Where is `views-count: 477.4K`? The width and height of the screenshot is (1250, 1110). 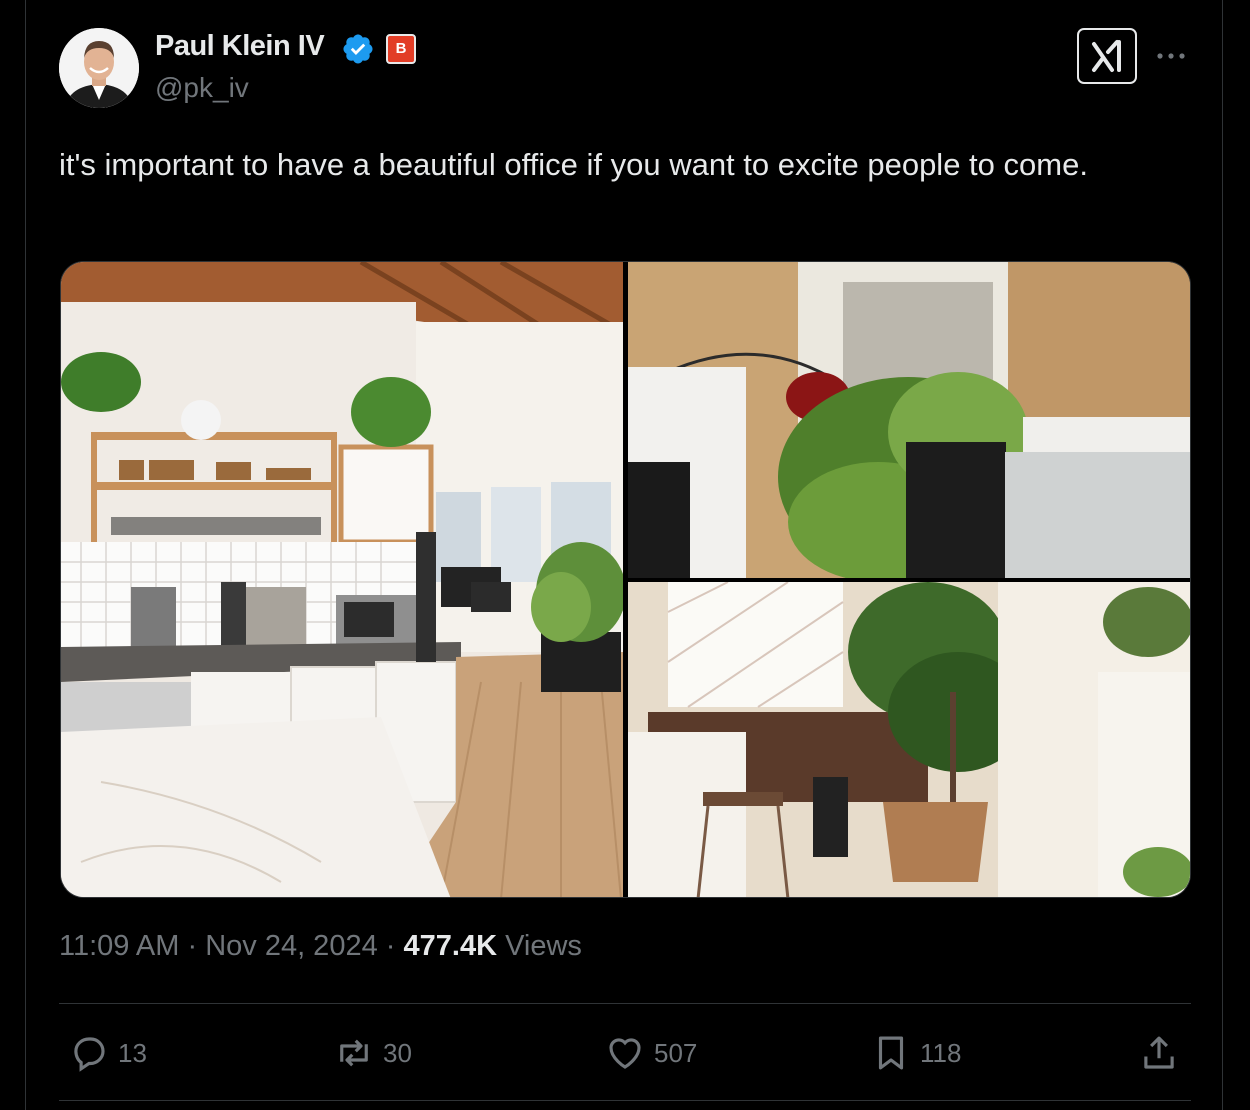 views-count: 477.4K is located at coordinates (450, 946).